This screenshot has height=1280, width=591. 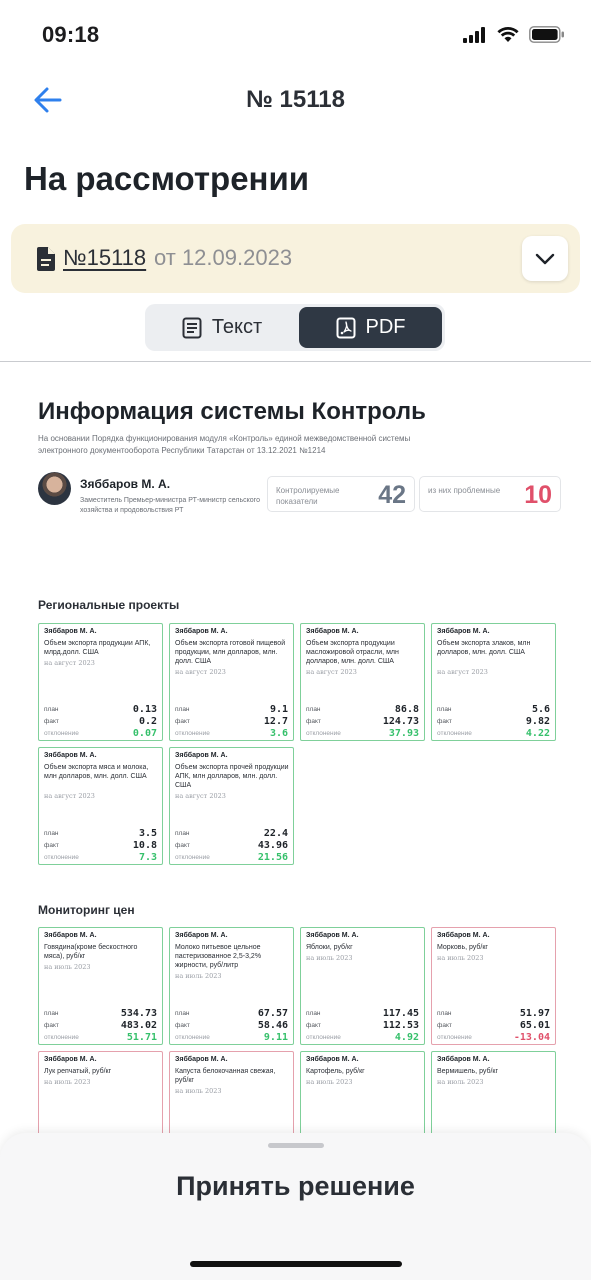 I want to click on card-fact-value: 65.01, so click(x=534, y=1025).